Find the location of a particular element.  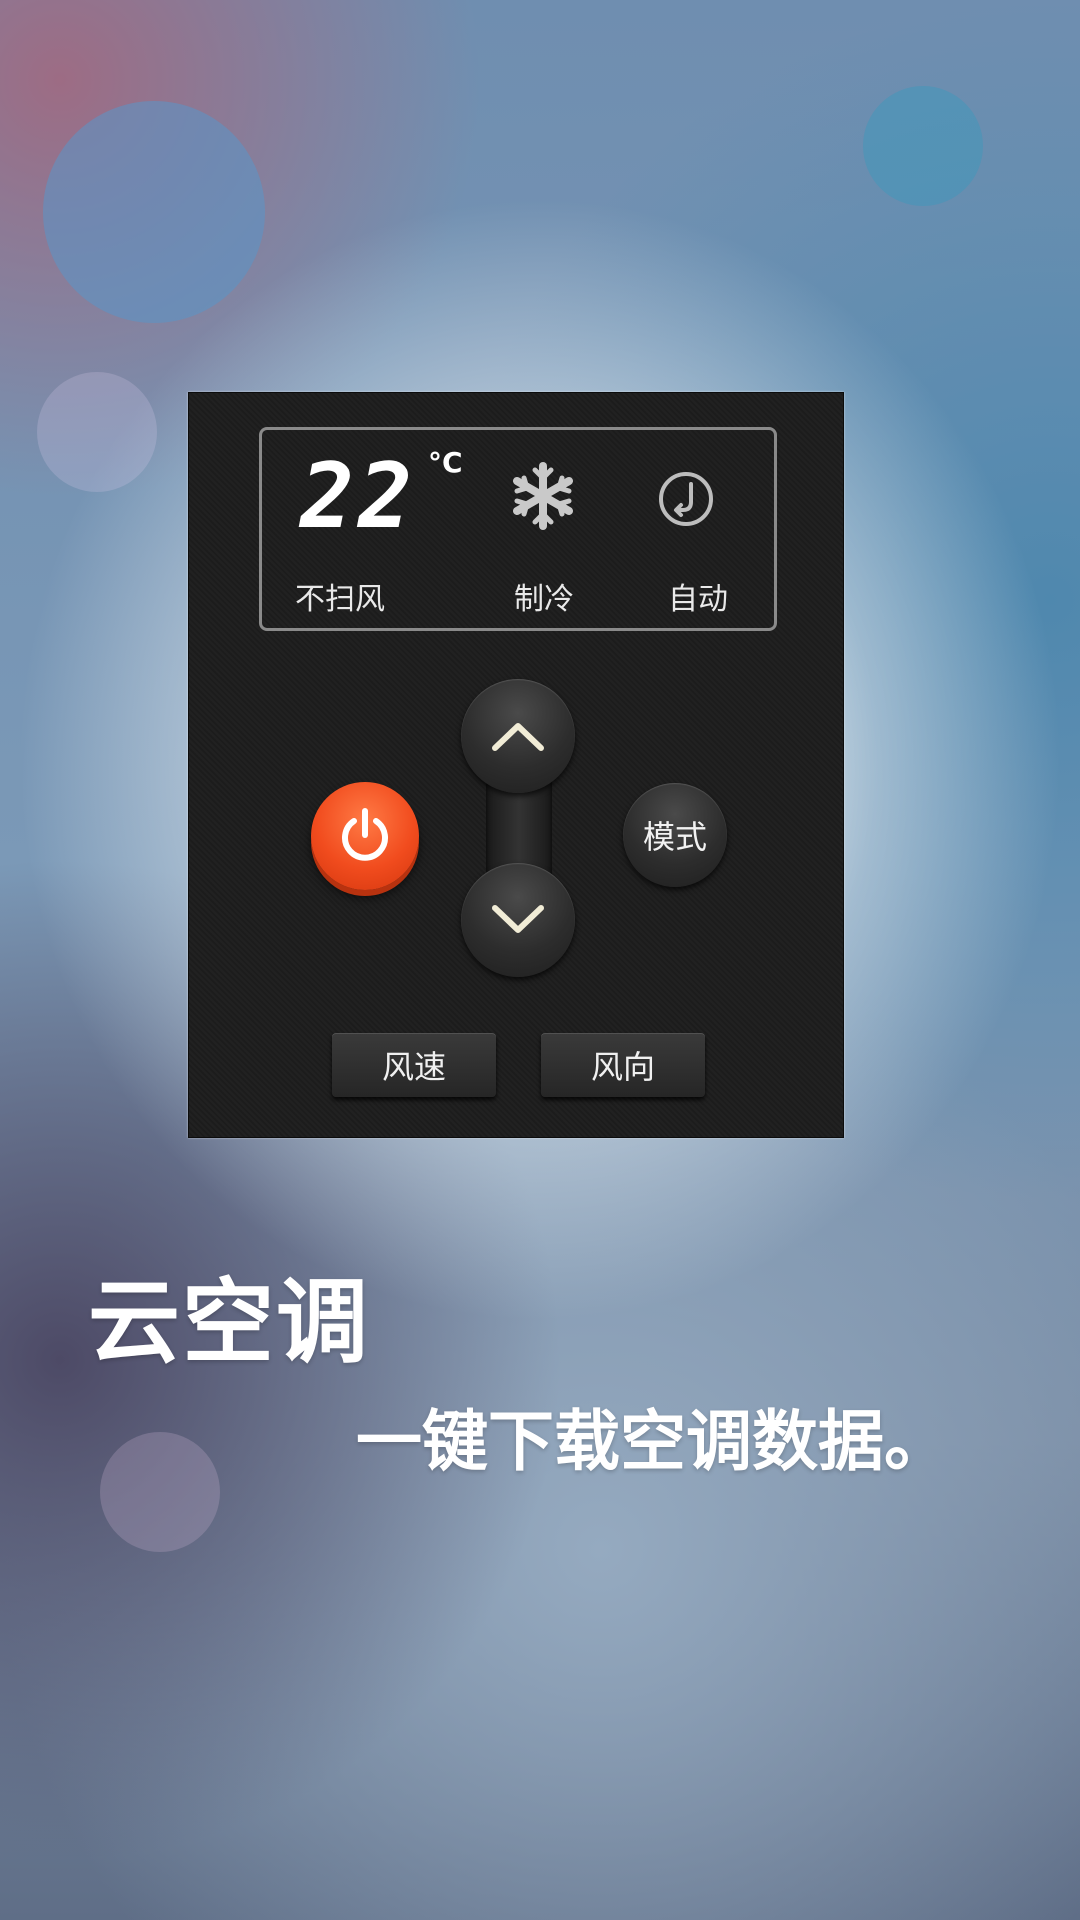

fan-speed-button: 风速 is located at coordinates (414, 1065).